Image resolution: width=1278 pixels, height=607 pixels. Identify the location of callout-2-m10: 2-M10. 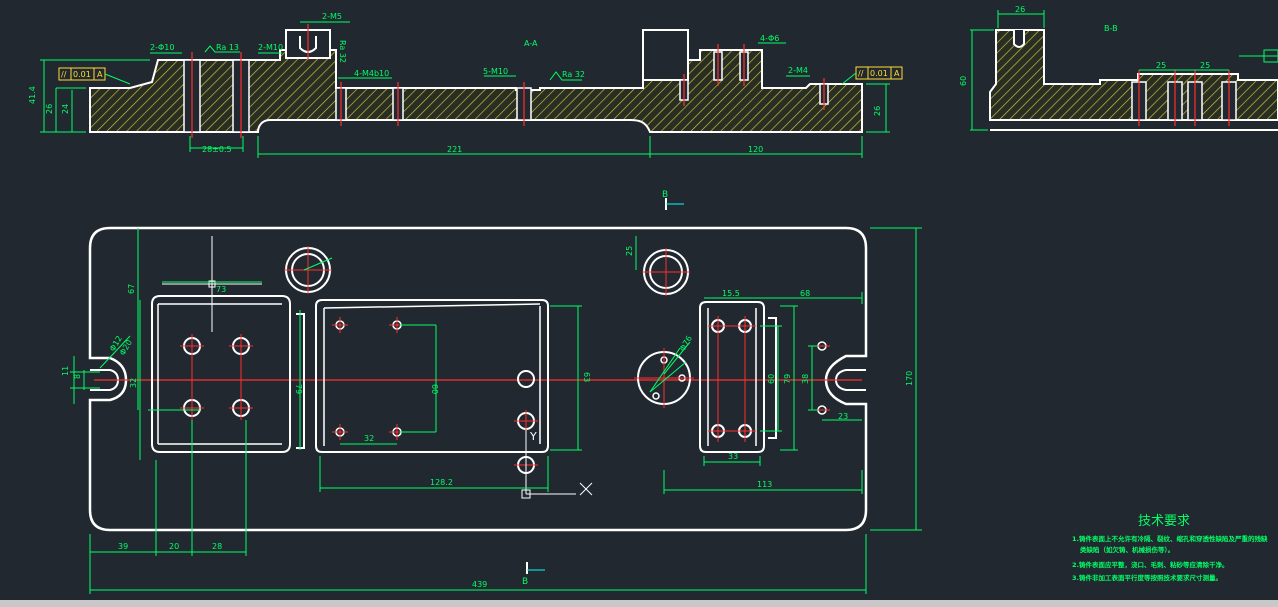
(270, 47).